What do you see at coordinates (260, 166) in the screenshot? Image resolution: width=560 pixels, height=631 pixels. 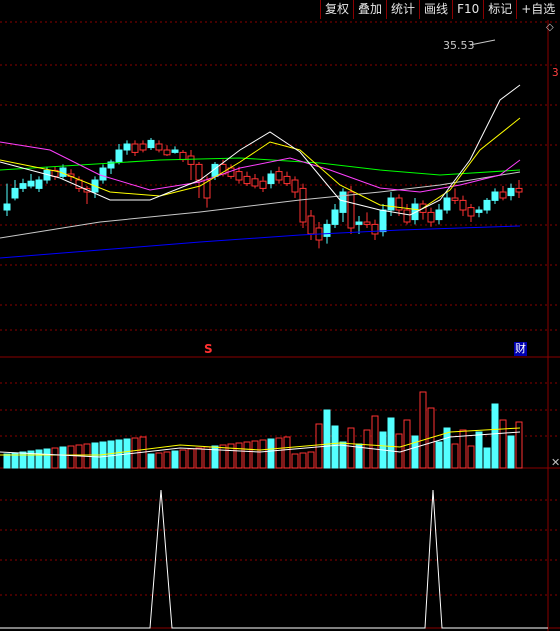 I see `ma60-line` at bounding box center [260, 166].